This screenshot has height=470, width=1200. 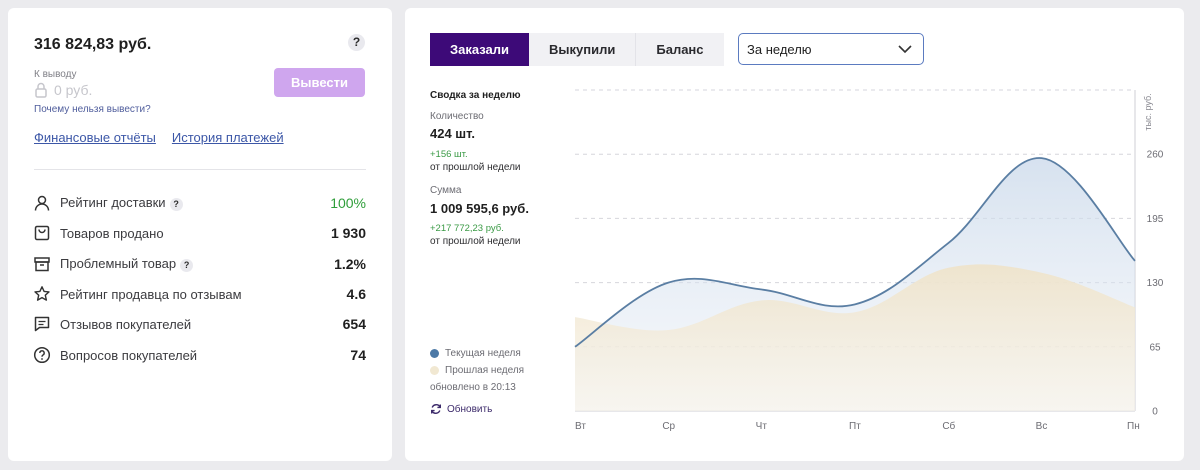 What do you see at coordinates (356, 42) in the screenshot?
I see `balance-help-icon: ?` at bounding box center [356, 42].